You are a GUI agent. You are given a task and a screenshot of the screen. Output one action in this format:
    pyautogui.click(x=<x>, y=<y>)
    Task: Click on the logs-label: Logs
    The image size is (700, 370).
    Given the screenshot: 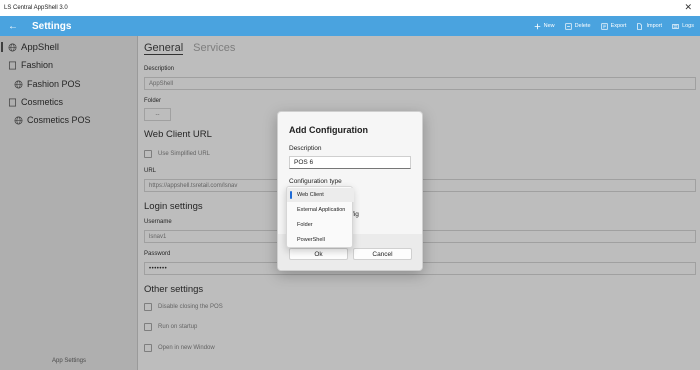 What is the action you would take?
    pyautogui.click(x=688, y=26)
    